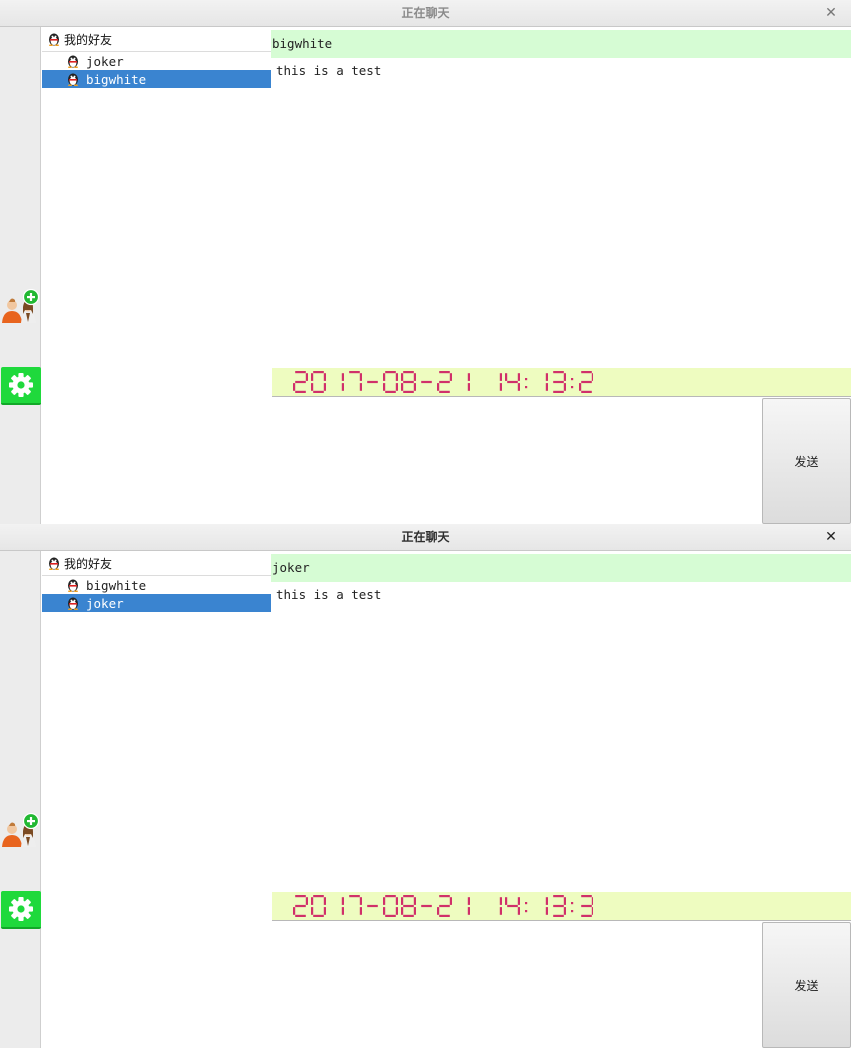 Image resolution: width=851 pixels, height=1048 pixels. Describe the element at coordinates (116, 79) in the screenshot. I see `friend-name: bigwhite` at that location.